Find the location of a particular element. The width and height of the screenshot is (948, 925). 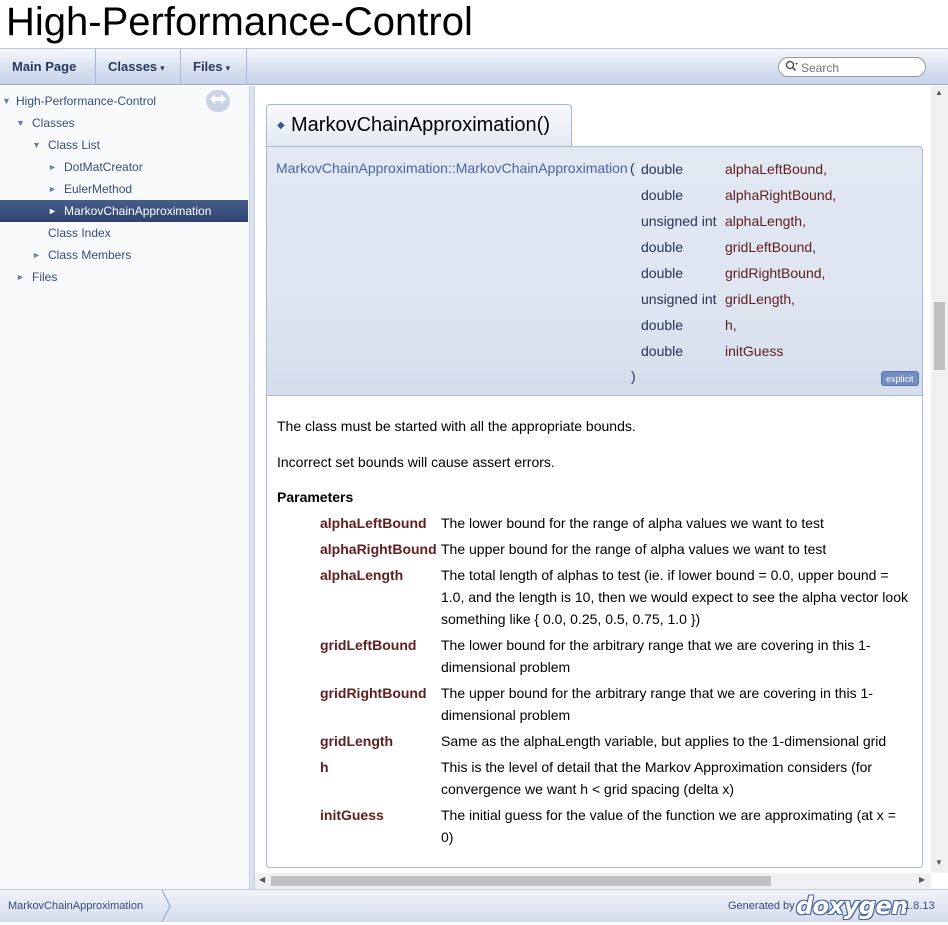

tree-item-dotmatcreator: ► DotMatCreator is located at coordinates (124, 167).